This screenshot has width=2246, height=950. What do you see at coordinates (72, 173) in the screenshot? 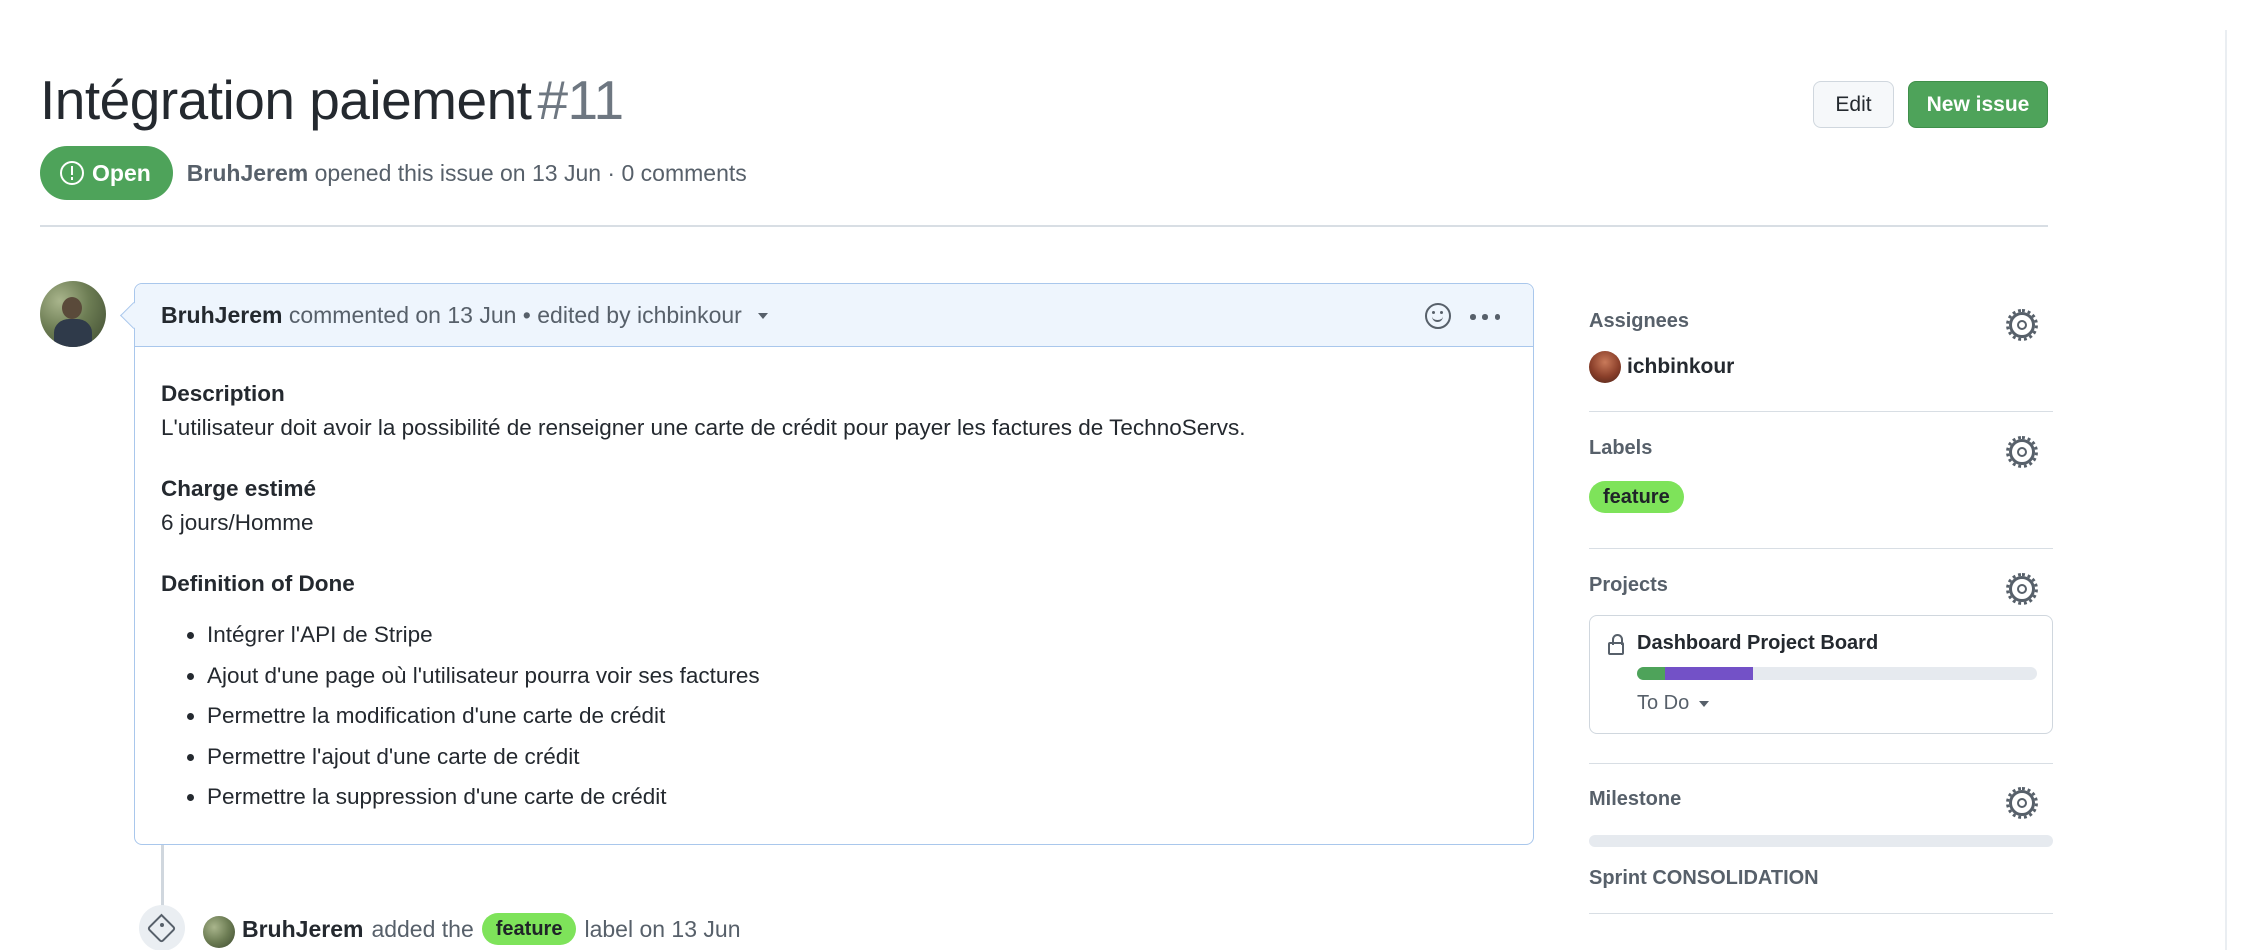
I see `issue-open-icon` at bounding box center [72, 173].